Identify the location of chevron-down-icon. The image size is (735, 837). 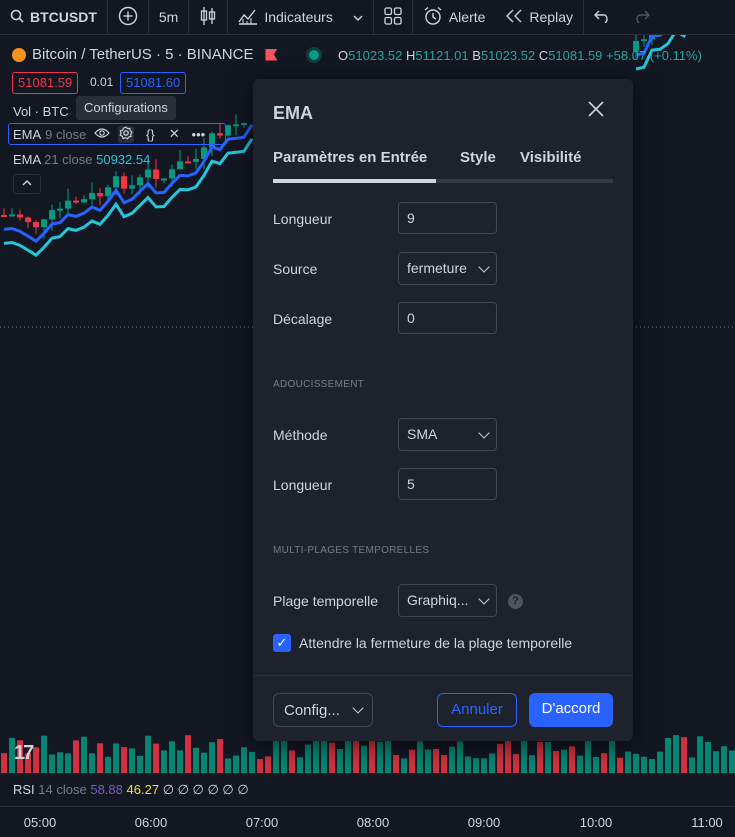
(484, 598).